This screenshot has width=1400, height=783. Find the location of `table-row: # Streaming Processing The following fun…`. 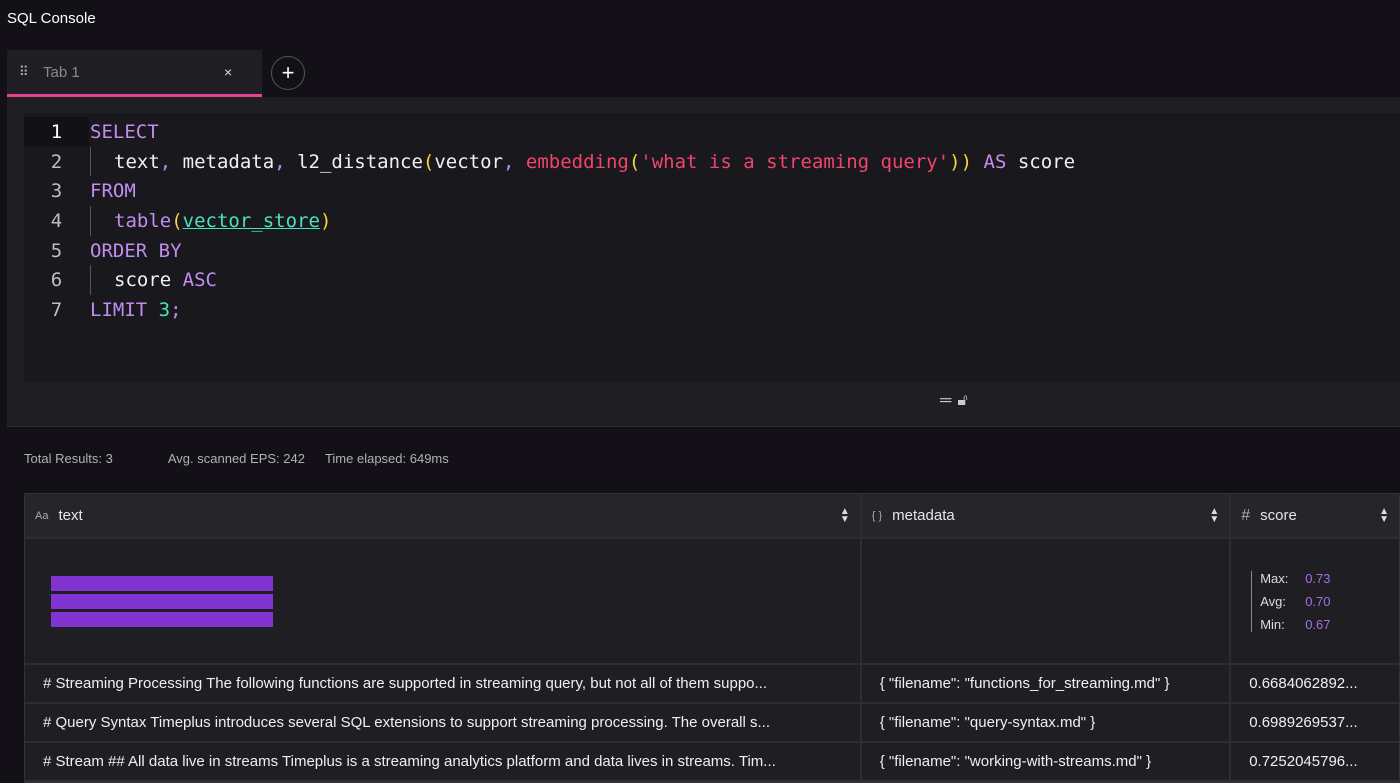

table-row: # Streaming Processing The following fun… is located at coordinates (712, 684).